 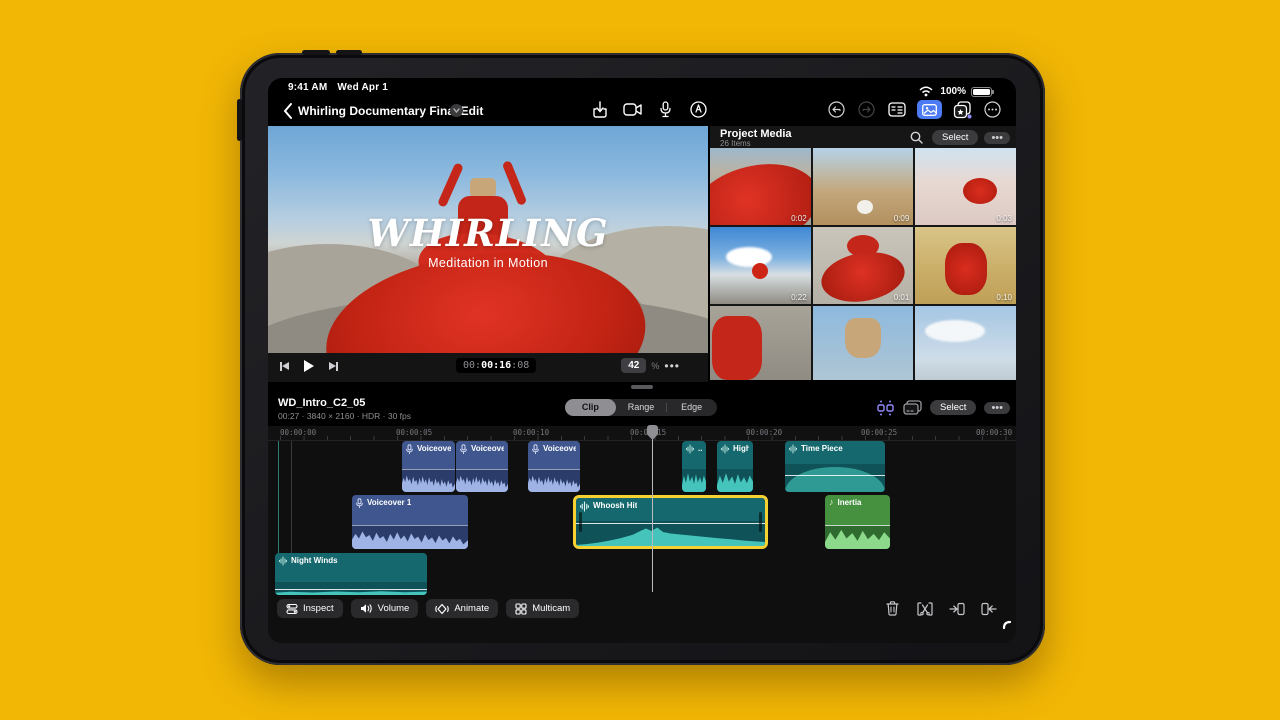 What do you see at coordinates (955, 137) in the screenshot?
I see `media-select-button: Select` at bounding box center [955, 137].